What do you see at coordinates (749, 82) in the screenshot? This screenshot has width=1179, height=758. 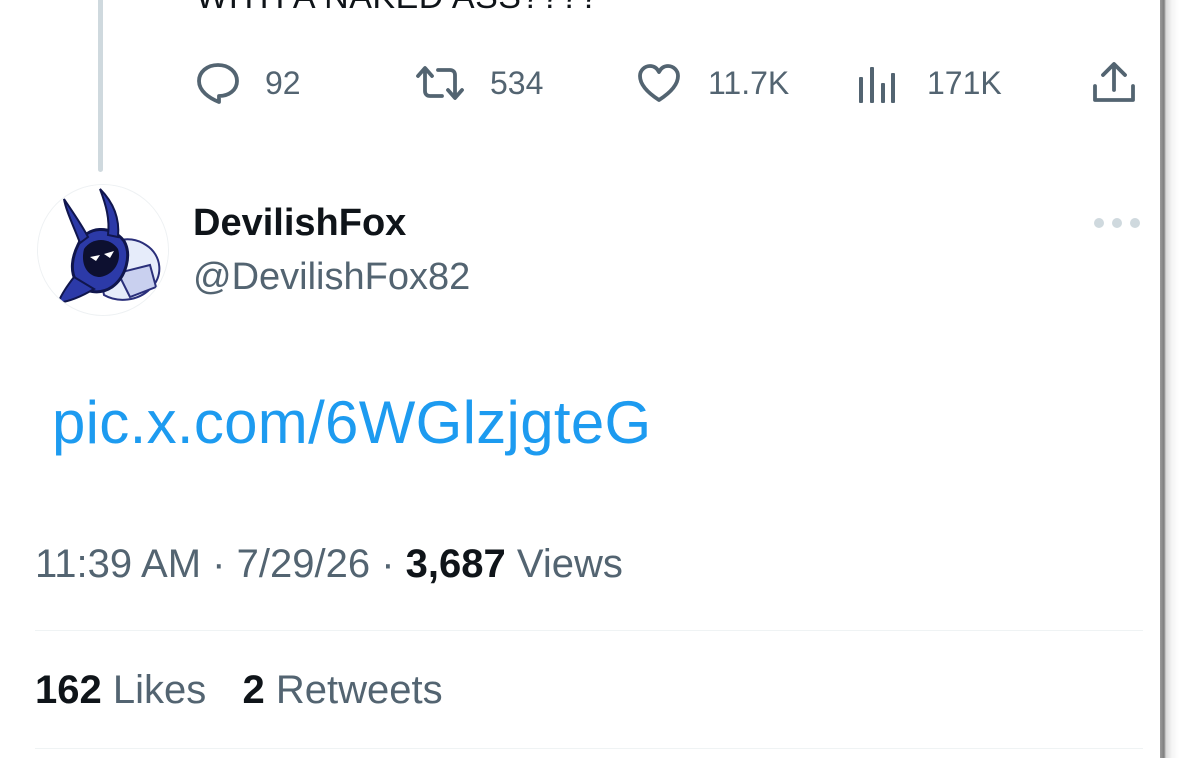 I see `like-count: 11.7K` at bounding box center [749, 82].